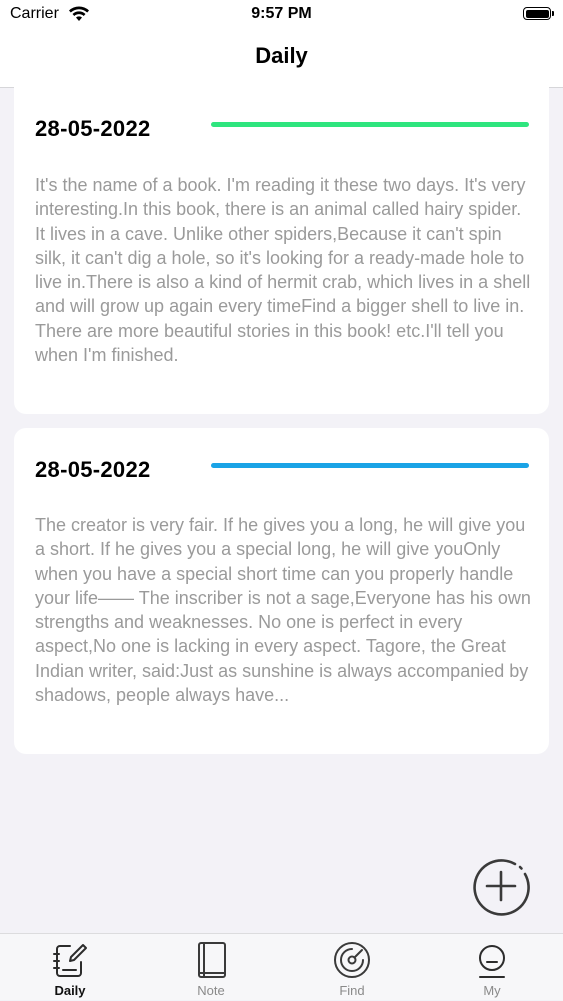  I want to click on tab-my: My, so click(492, 967).